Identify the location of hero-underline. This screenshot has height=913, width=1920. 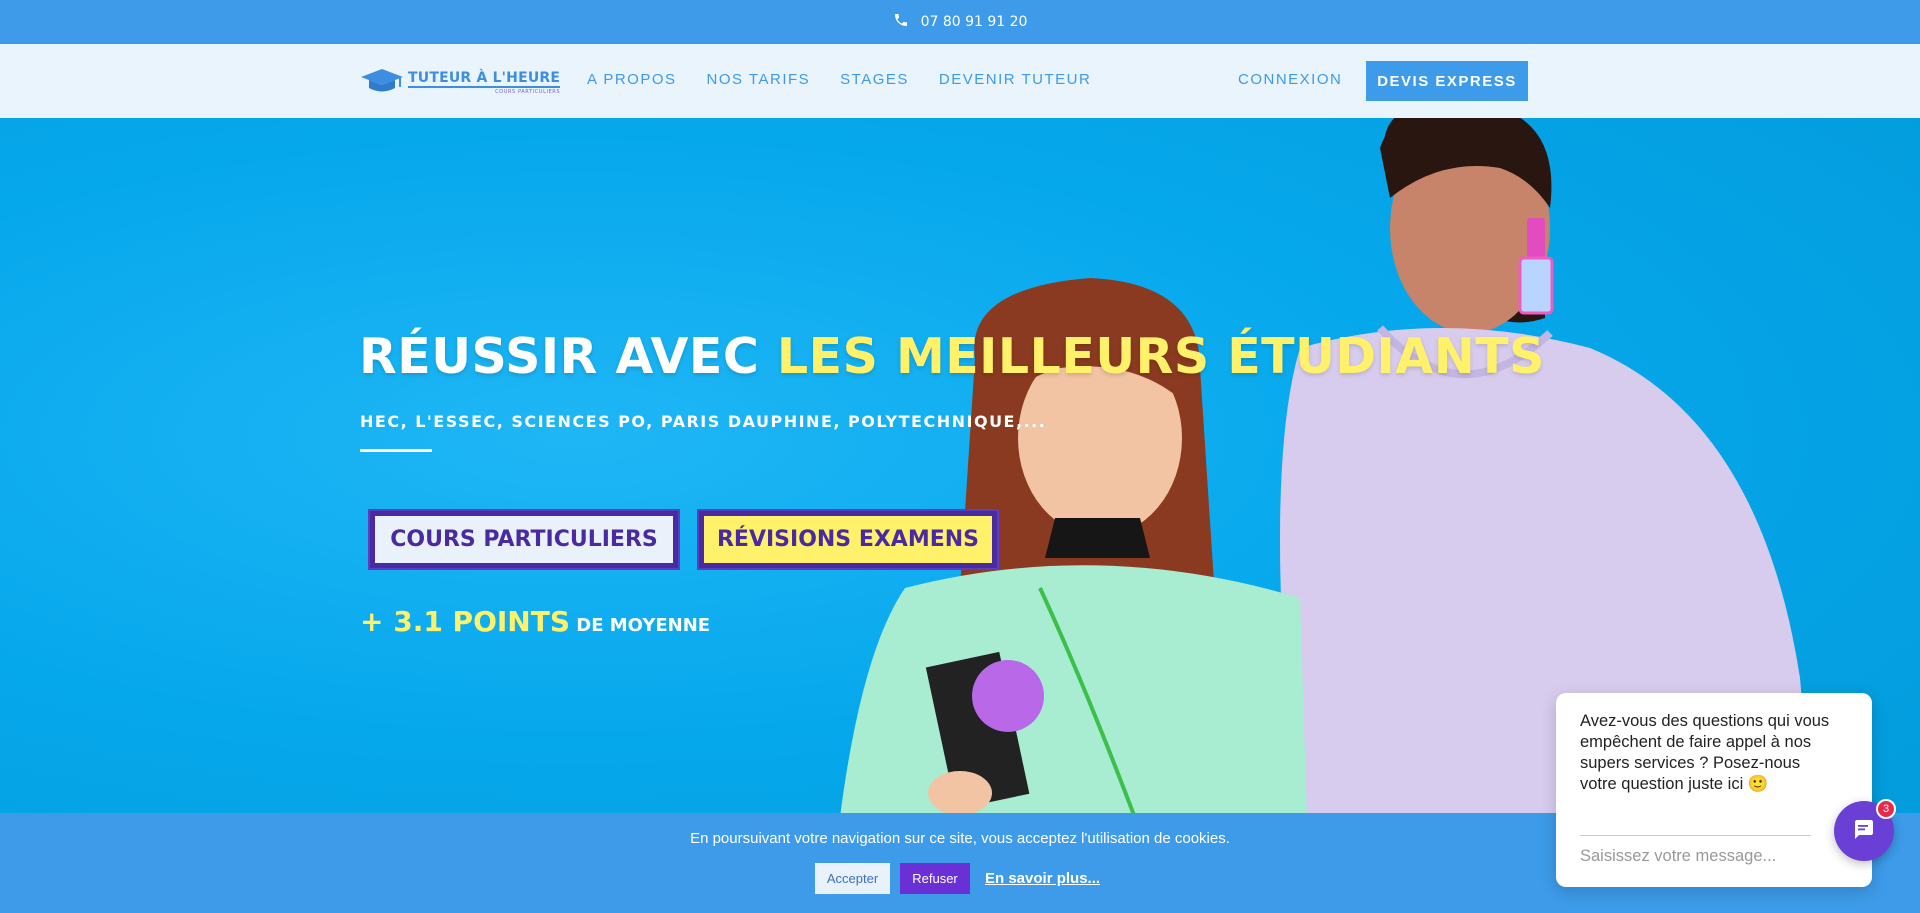
(396, 450).